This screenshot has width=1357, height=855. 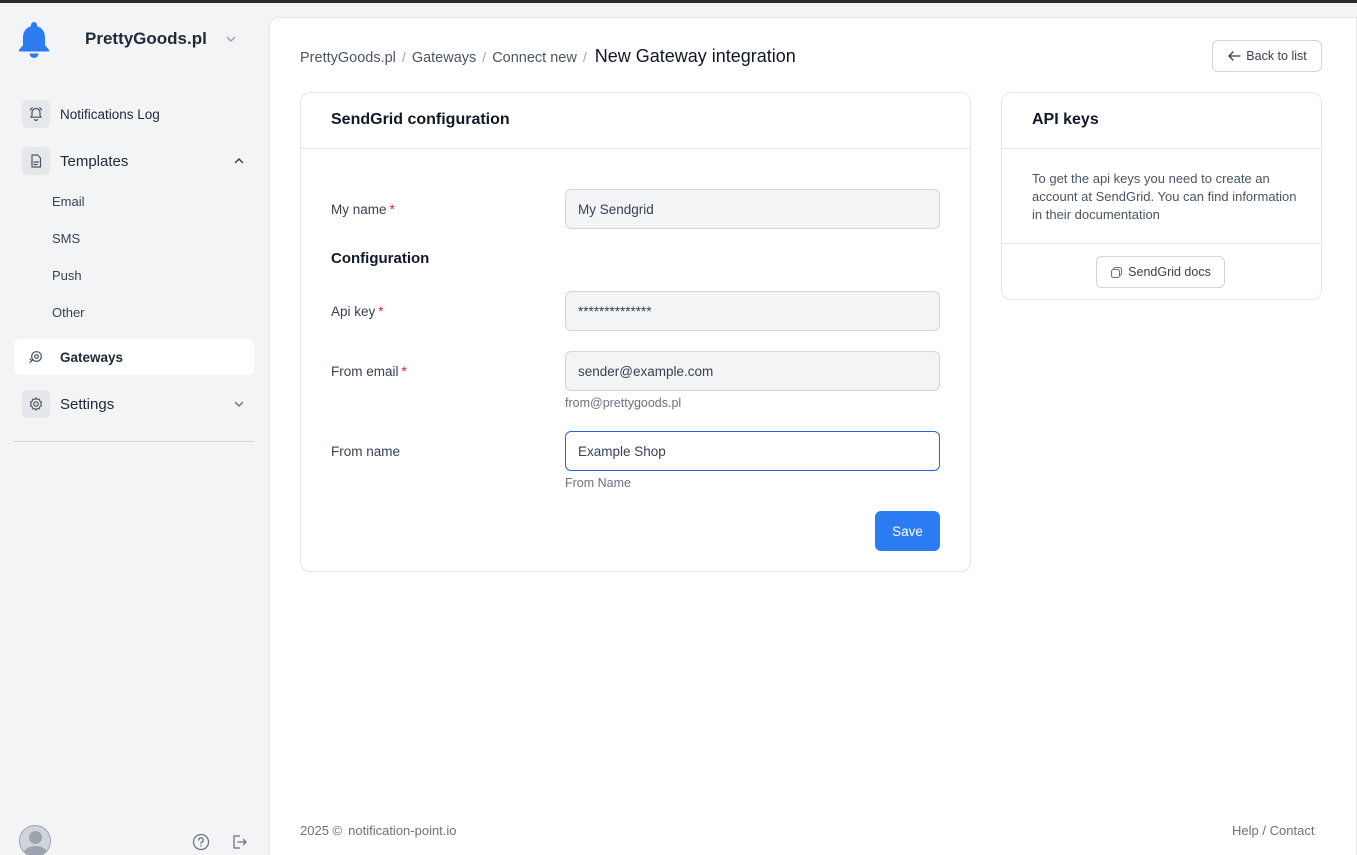 I want to click on save-button: Save, so click(x=907, y=531).